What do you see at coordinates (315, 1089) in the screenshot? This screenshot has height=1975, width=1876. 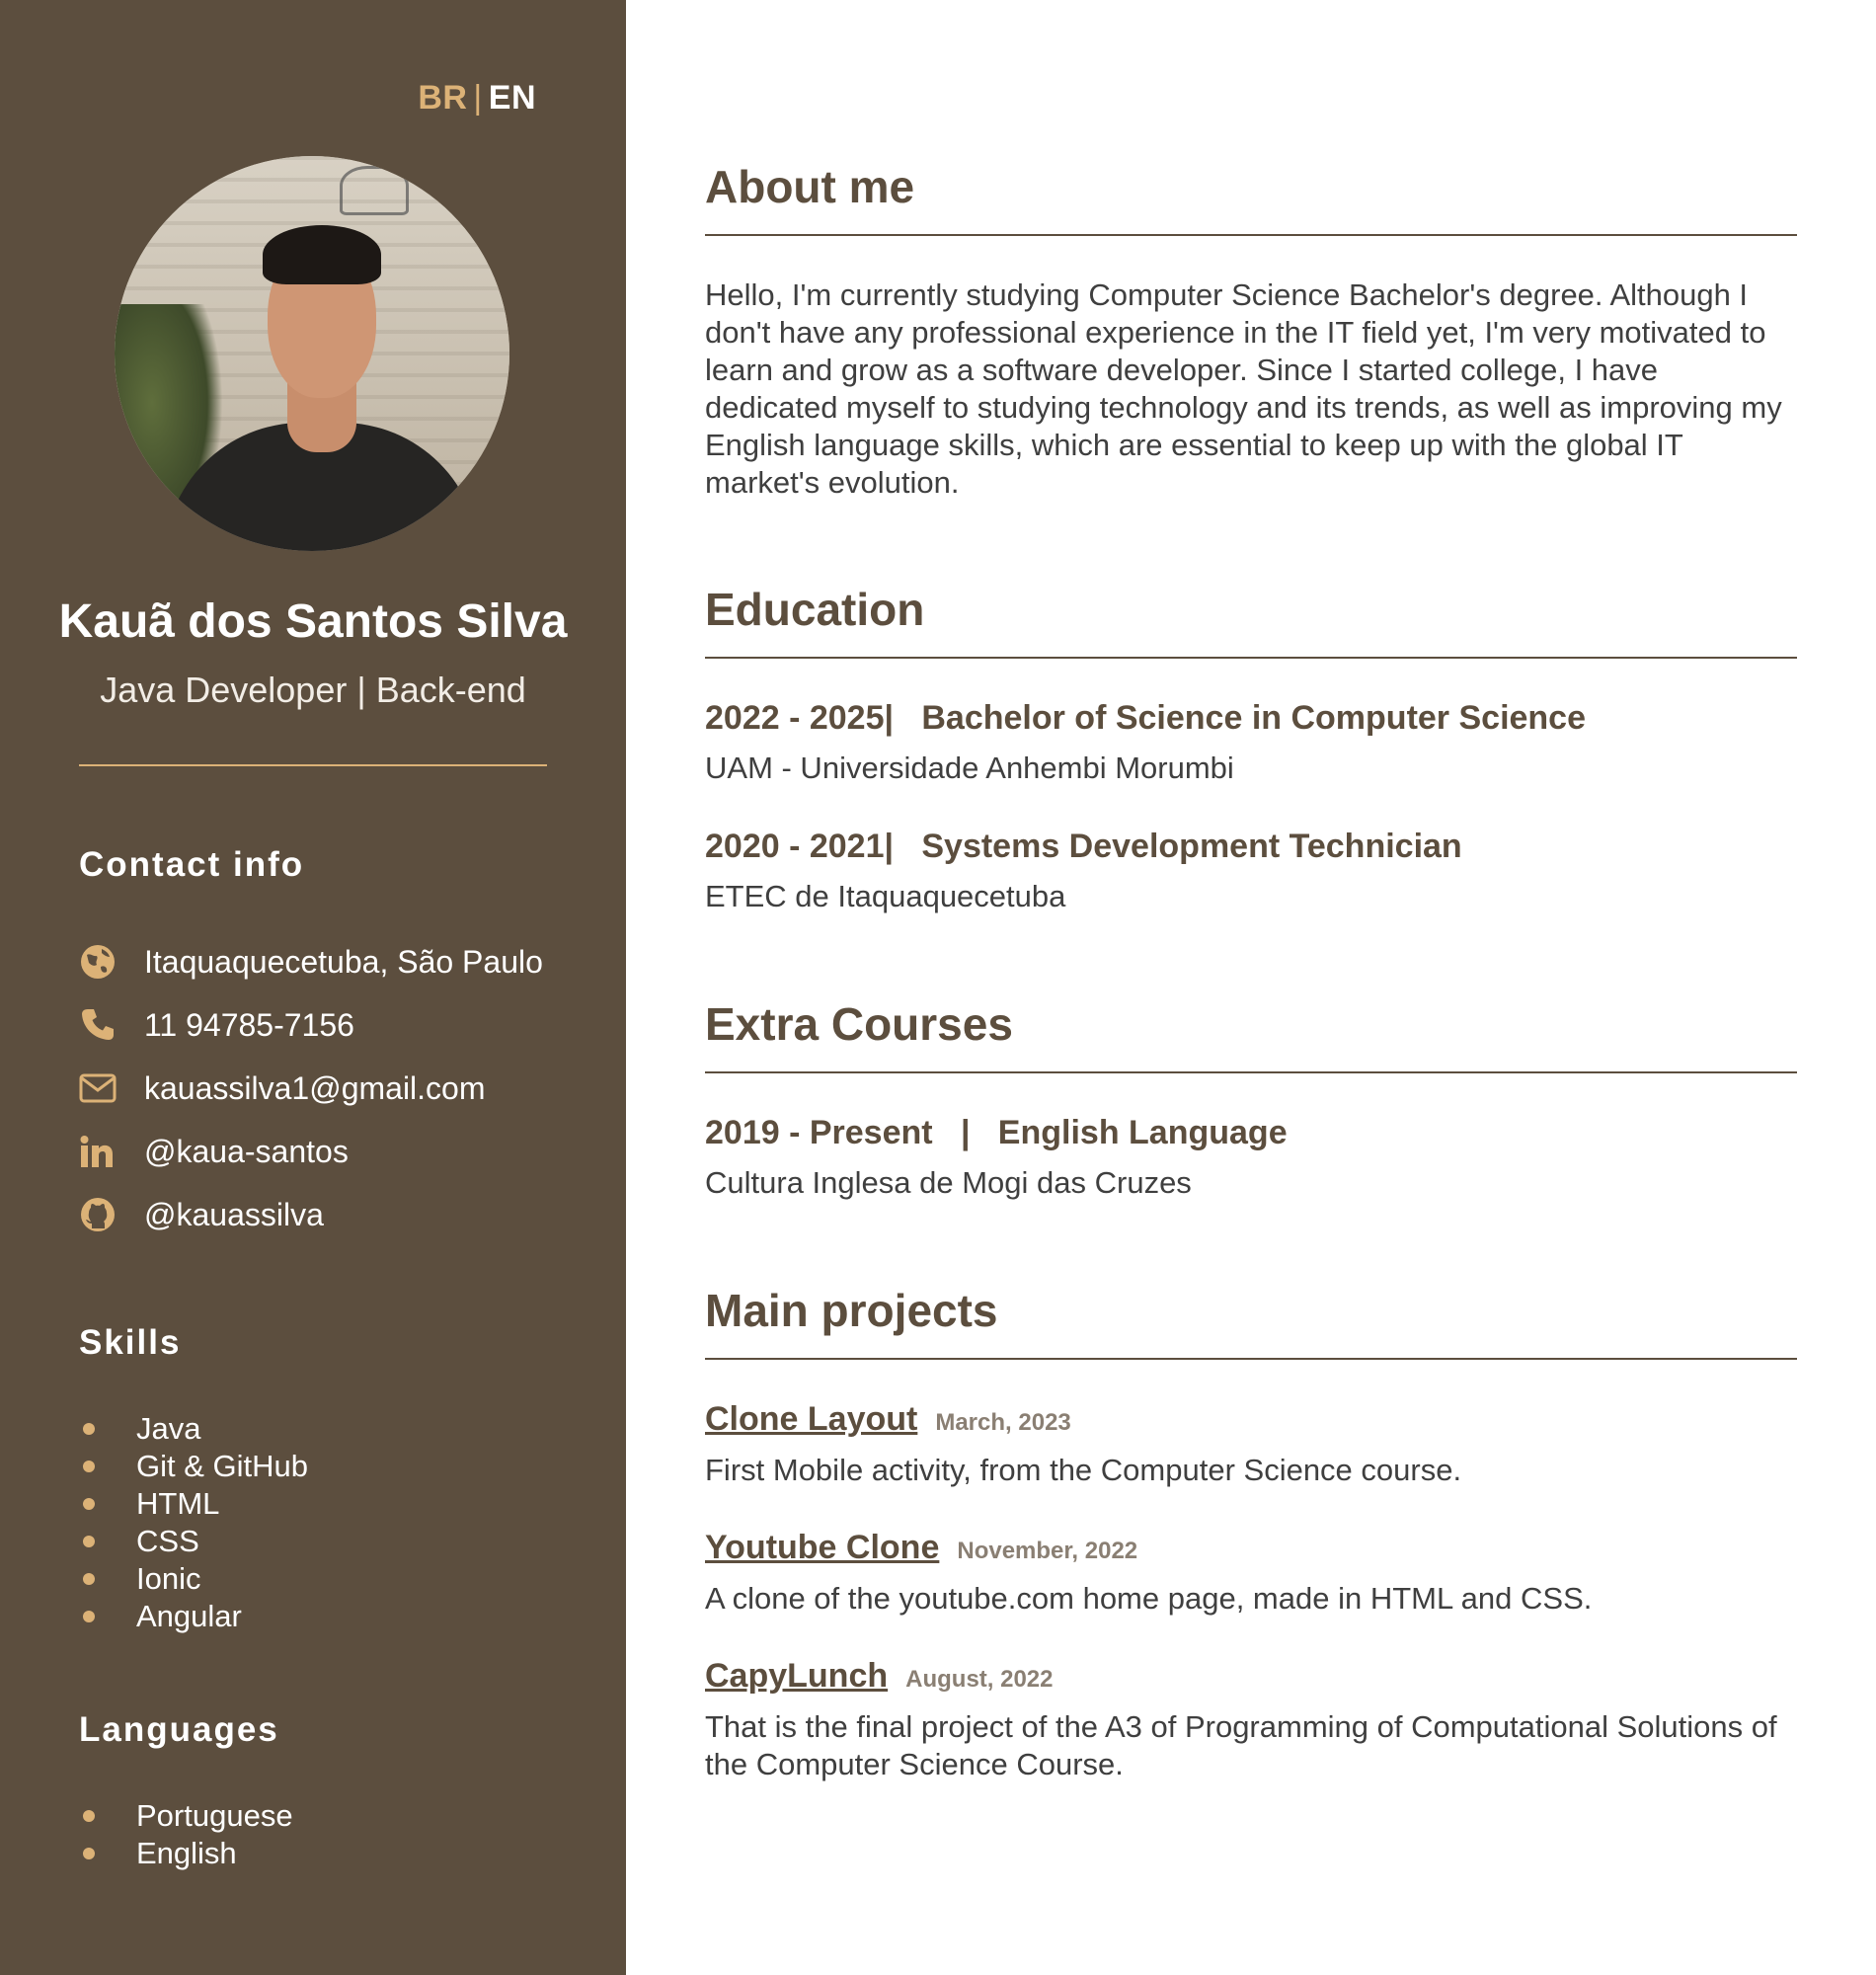 I see `contact-email-link: kauassilva1@gmail.com` at bounding box center [315, 1089].